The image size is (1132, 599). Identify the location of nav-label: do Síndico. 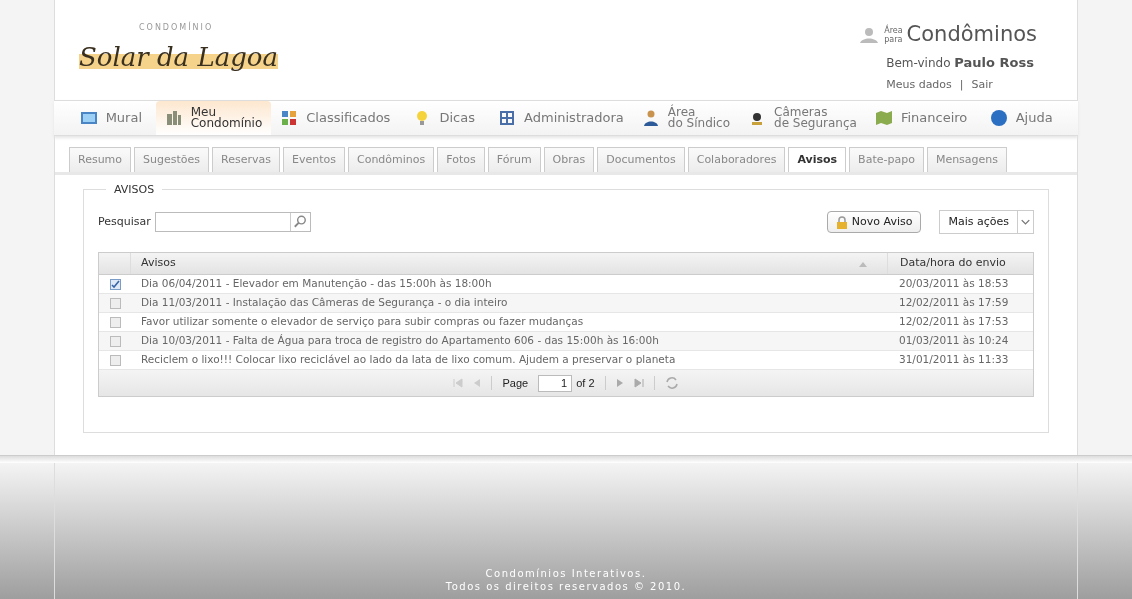
(699, 123).